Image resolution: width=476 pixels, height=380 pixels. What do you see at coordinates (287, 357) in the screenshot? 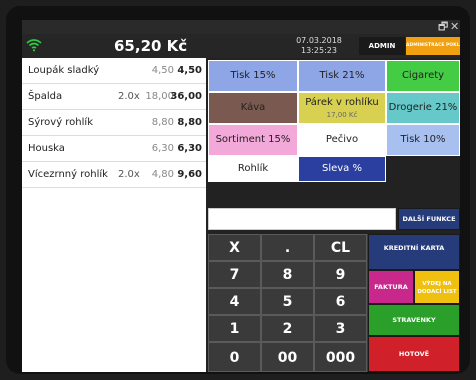
I see `key-00: 00` at bounding box center [287, 357].